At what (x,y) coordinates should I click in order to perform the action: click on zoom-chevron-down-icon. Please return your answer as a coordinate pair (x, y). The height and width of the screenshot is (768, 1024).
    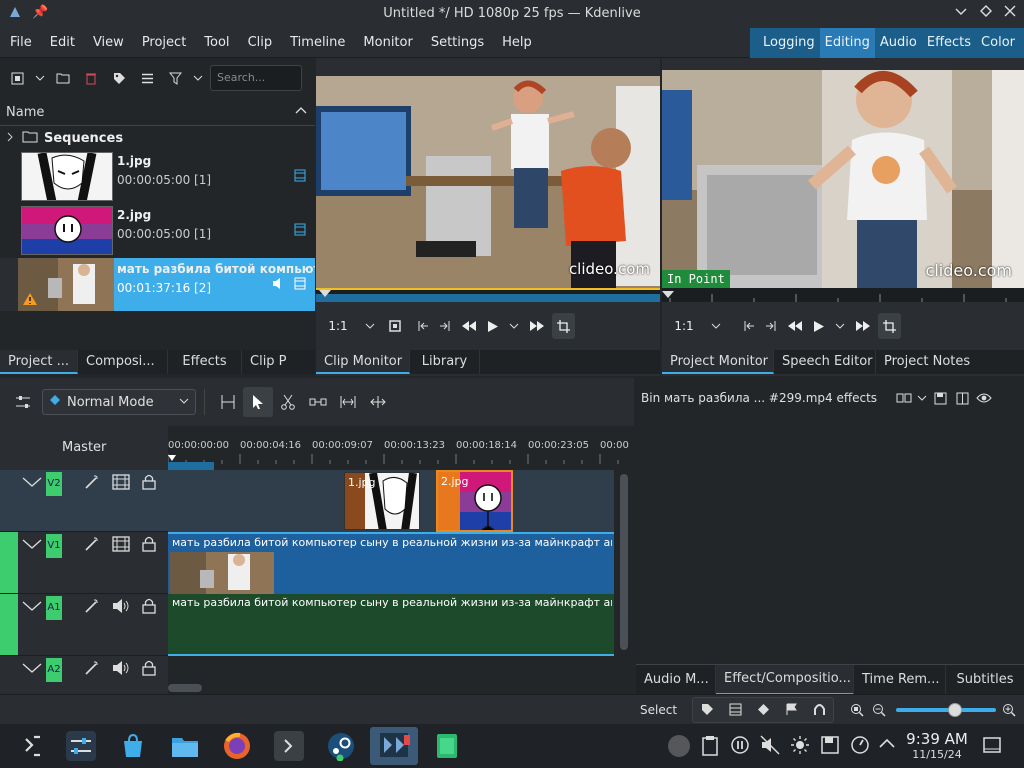
    Looking at the image, I should click on (370, 326).